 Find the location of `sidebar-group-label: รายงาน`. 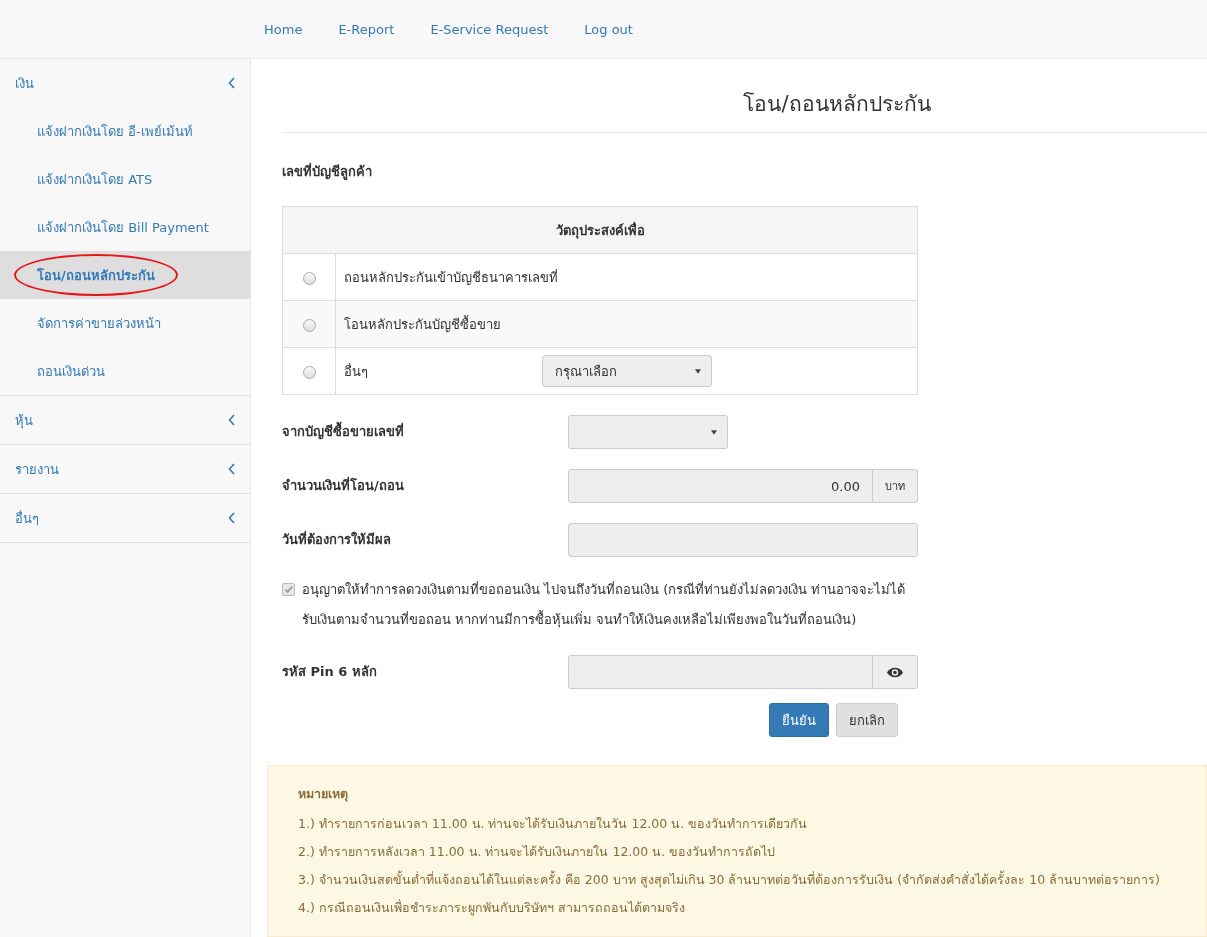

sidebar-group-label: รายงาน is located at coordinates (37, 469).